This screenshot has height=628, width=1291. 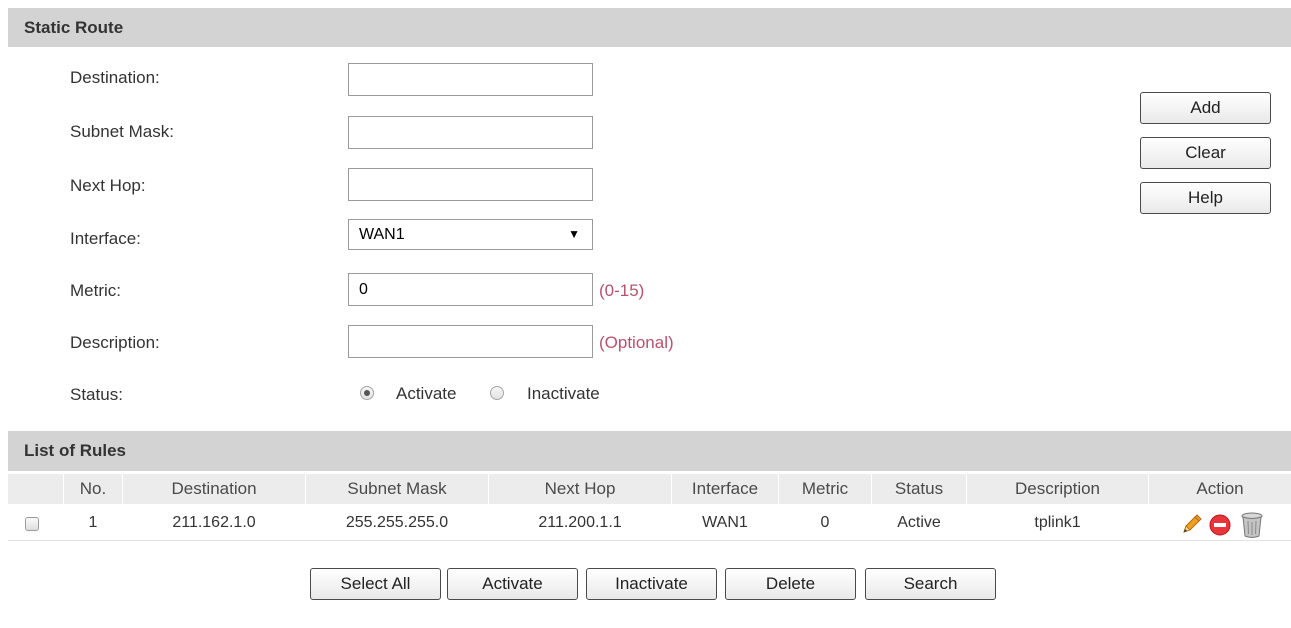 What do you see at coordinates (580, 522) in the screenshot?
I see `cell-next-hop: 211.200.1.1` at bounding box center [580, 522].